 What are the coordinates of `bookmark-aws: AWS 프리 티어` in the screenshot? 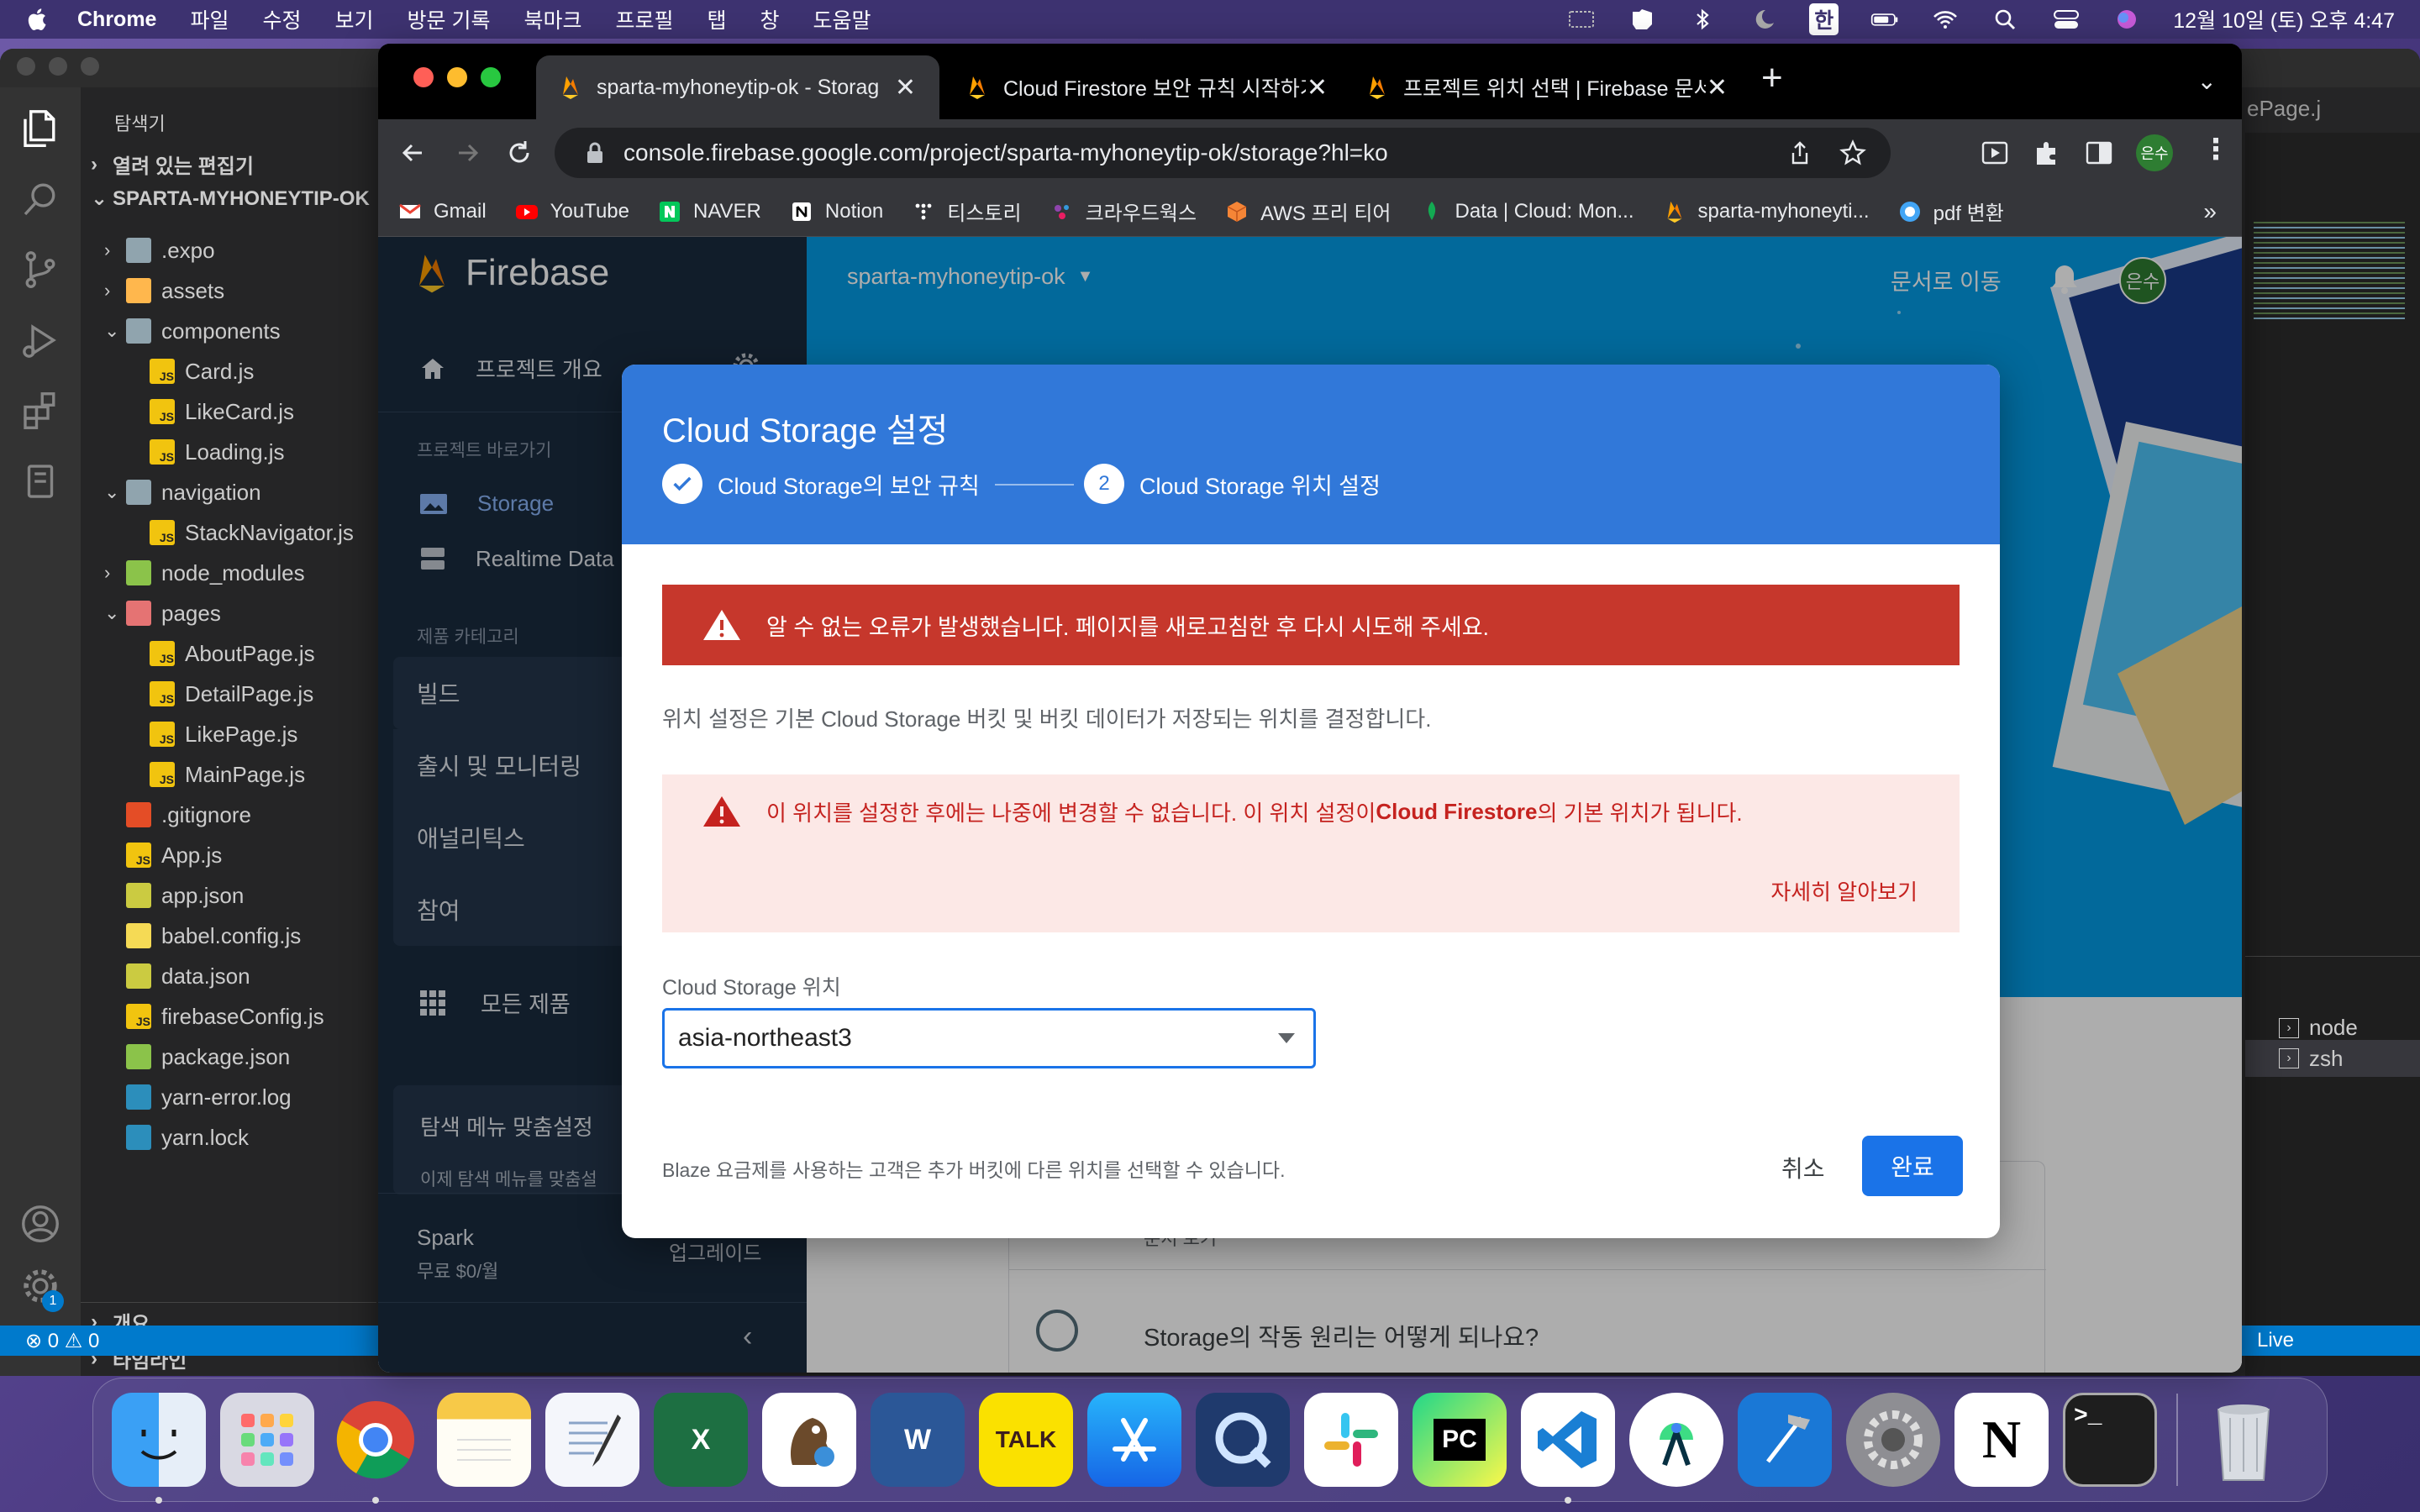 It's located at (1308, 211).